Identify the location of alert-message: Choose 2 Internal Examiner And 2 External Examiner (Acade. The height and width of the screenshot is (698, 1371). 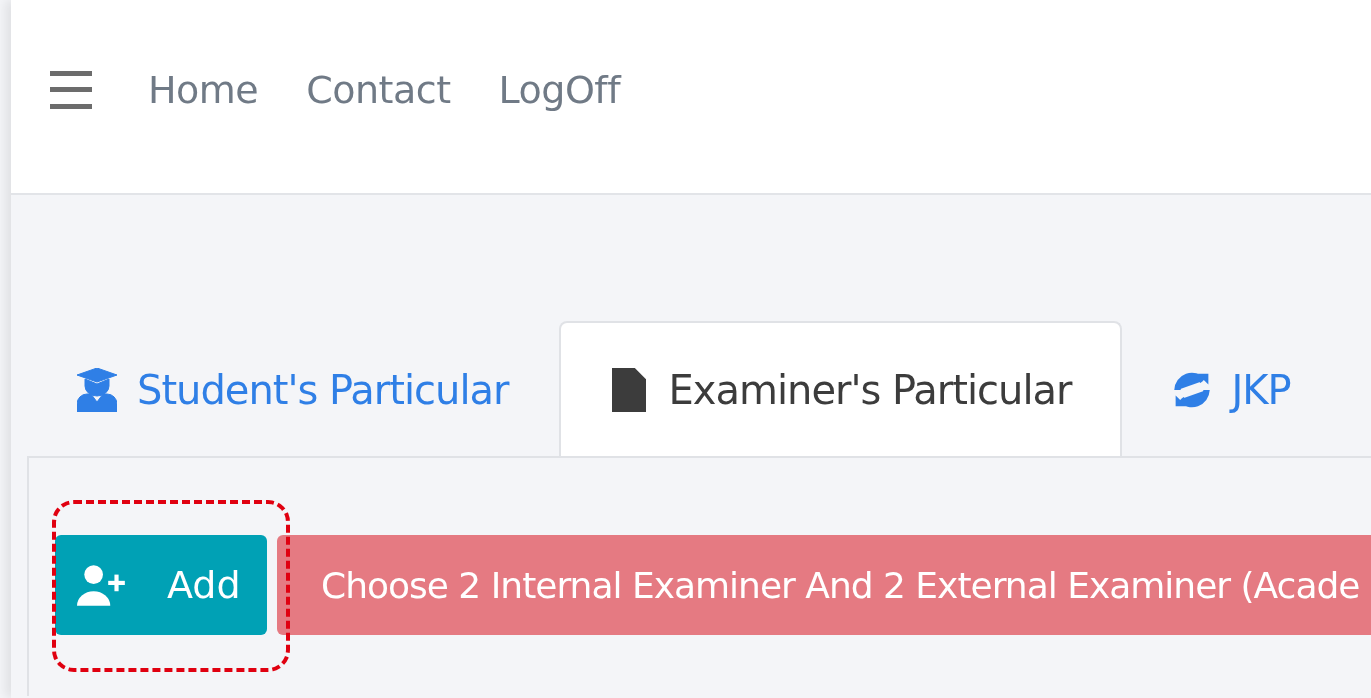
(824, 585).